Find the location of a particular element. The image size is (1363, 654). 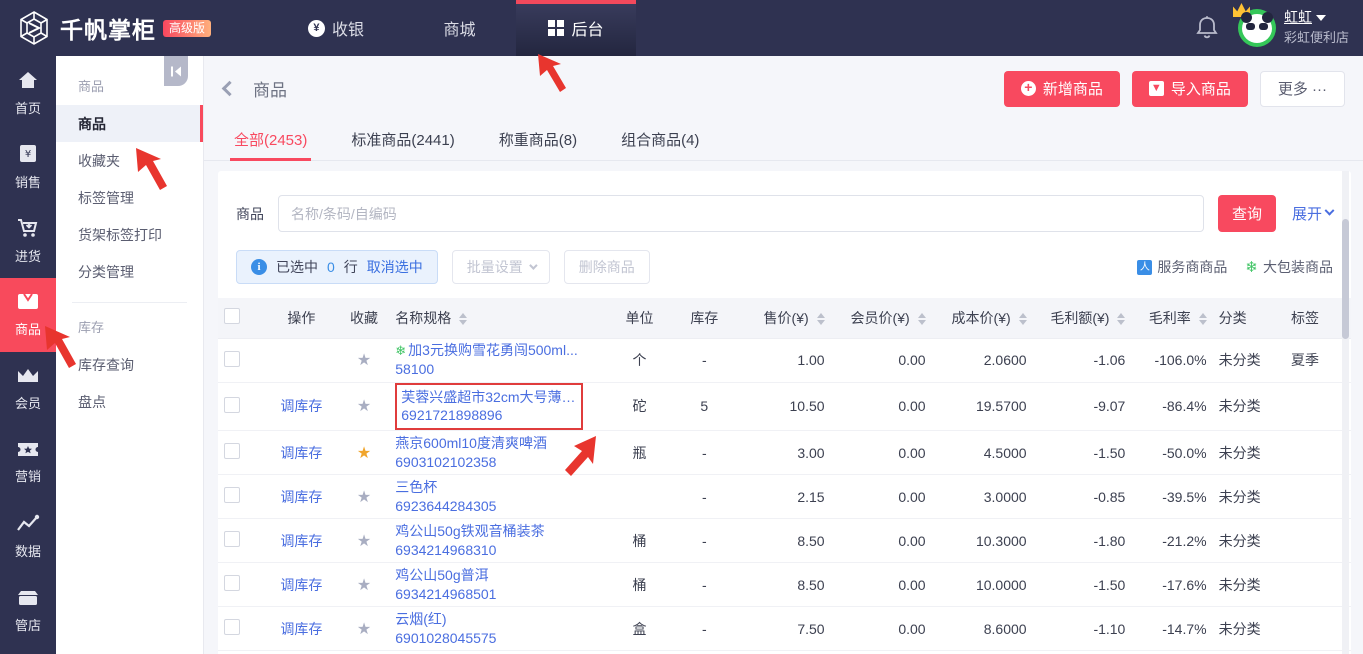

goods-name-block: 芙蓉兴盛超市32cm大号薄购物...6921721898896 is located at coordinates (489, 406).